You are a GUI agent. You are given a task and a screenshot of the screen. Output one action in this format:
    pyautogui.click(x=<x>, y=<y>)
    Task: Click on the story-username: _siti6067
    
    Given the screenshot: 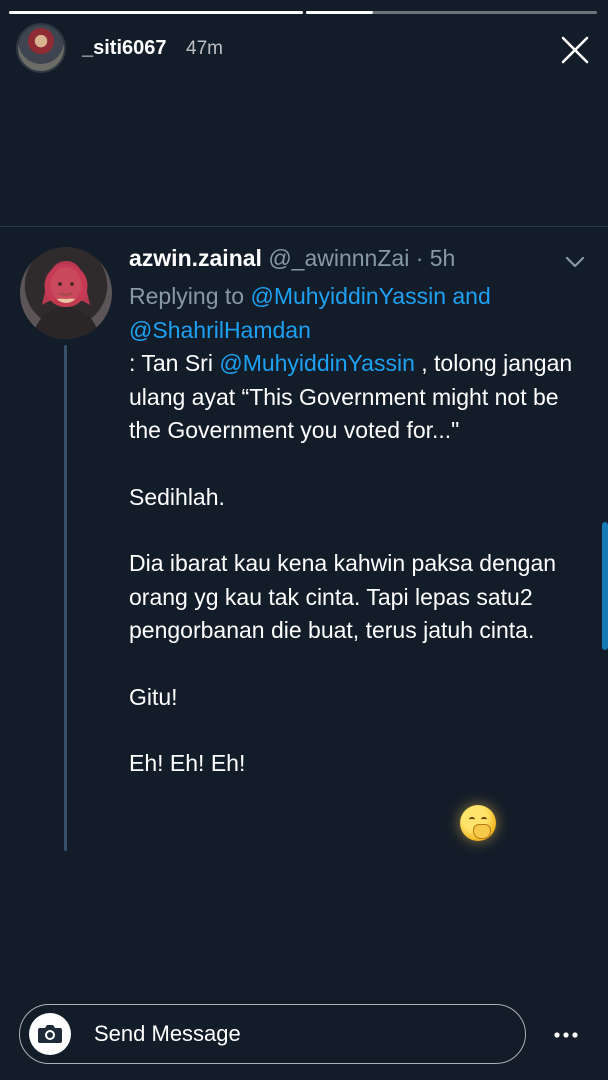 What is the action you would take?
    pyautogui.click(x=124, y=48)
    